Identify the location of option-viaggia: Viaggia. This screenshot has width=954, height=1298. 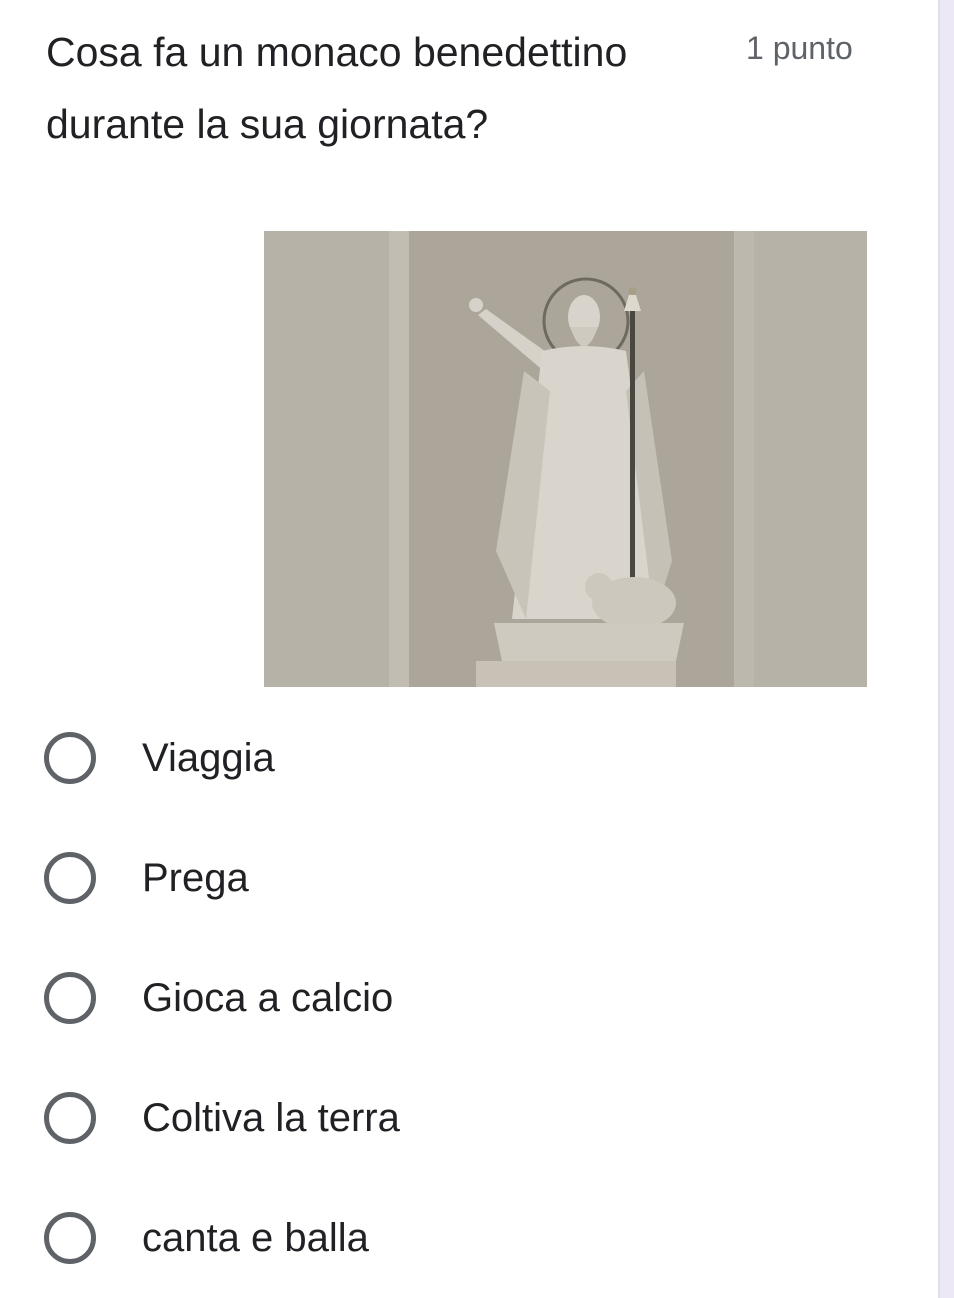
(444, 758).